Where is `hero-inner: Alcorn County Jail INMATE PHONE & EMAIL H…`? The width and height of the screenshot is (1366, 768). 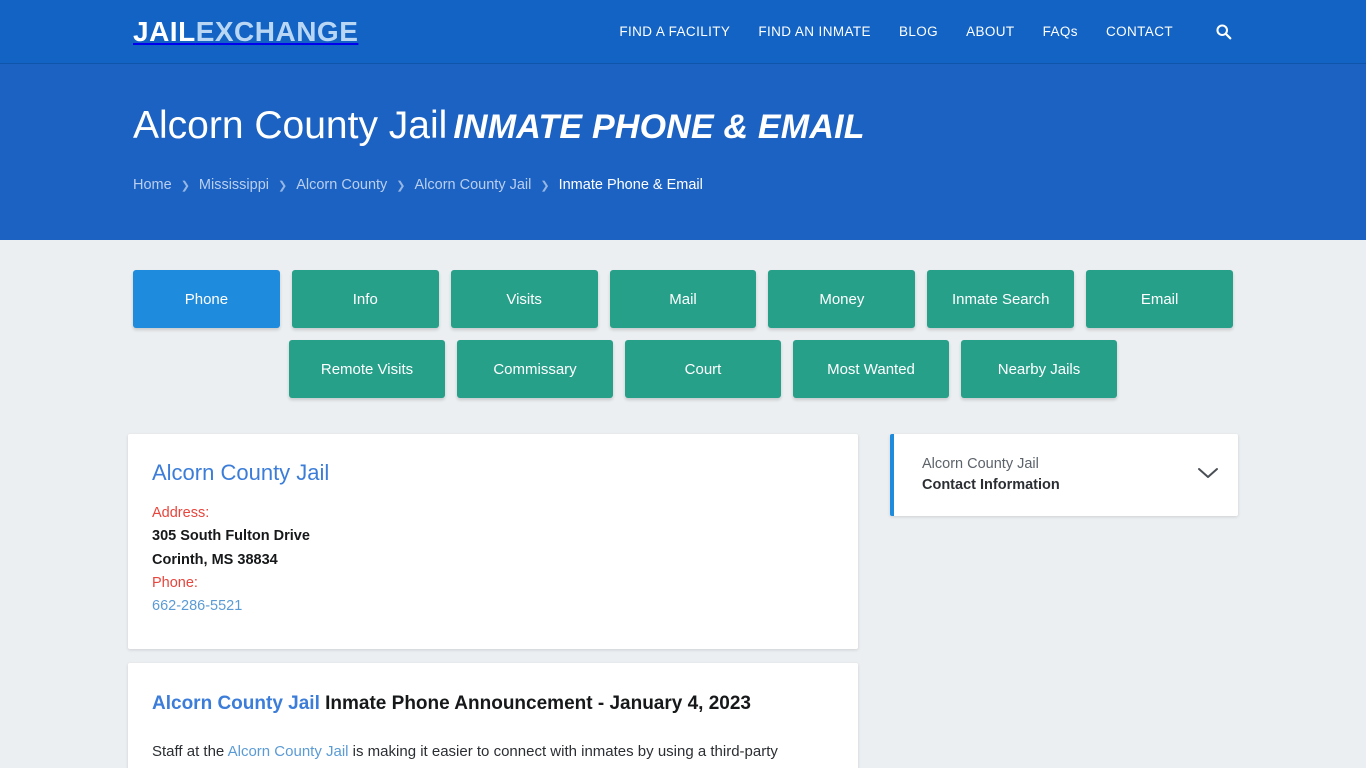 hero-inner: Alcorn County Jail INMATE PHONE & EMAIL H… is located at coordinates (683, 128).